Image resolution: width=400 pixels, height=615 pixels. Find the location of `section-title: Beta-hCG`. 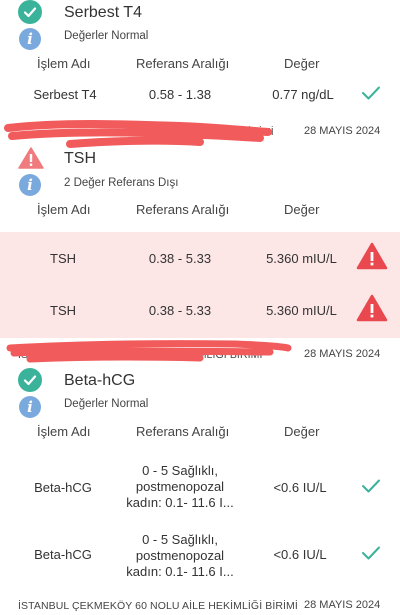

section-title: Beta-hCG is located at coordinates (100, 380).